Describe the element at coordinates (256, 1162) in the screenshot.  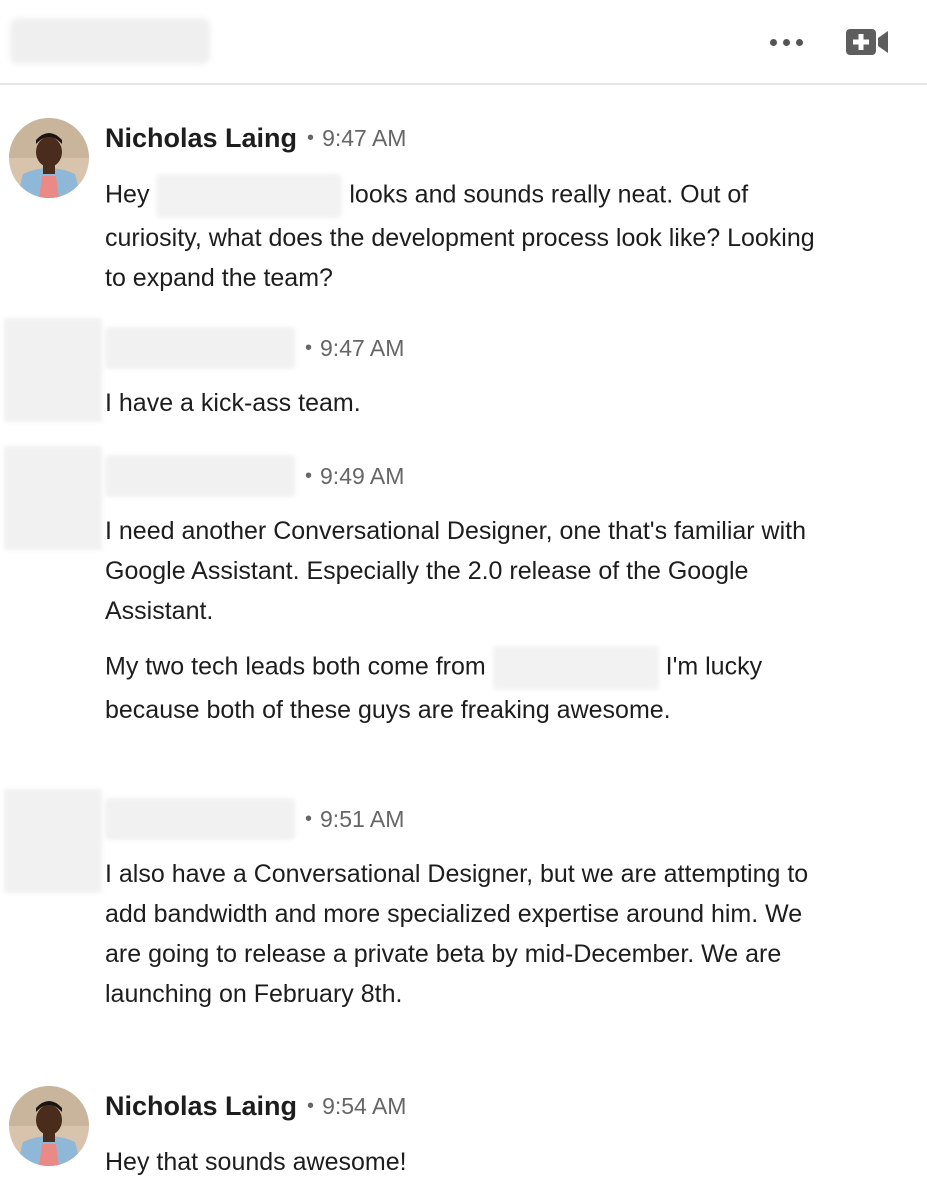
I see `message-text: Hey that sounds awesome!` at that location.